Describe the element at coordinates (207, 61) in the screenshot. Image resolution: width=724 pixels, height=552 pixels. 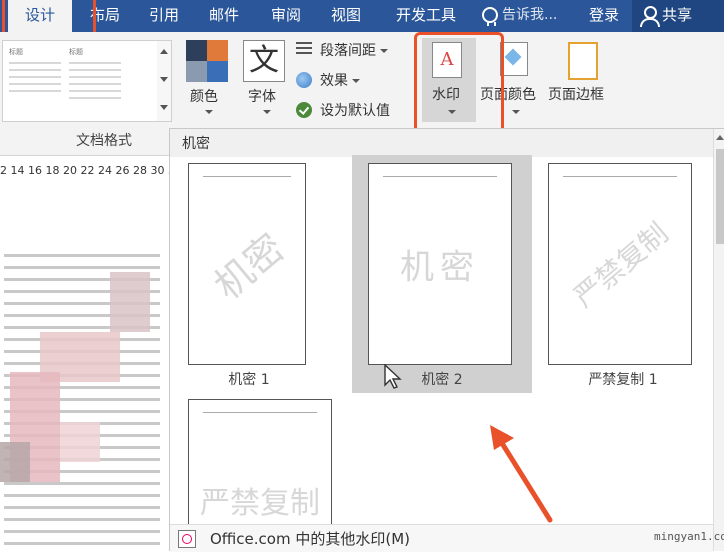
I see `palette-icon` at that location.